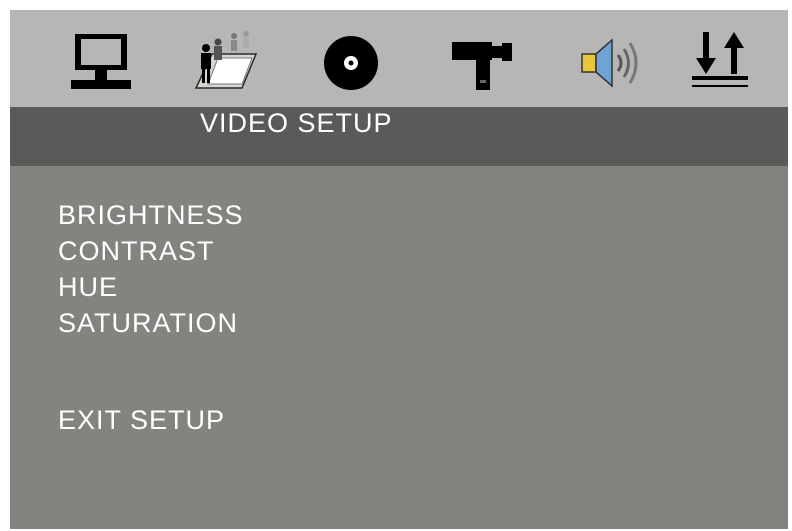 The image size is (792, 531). I want to click on menu-item-brightness: BRIGHTNESS, so click(151, 215).